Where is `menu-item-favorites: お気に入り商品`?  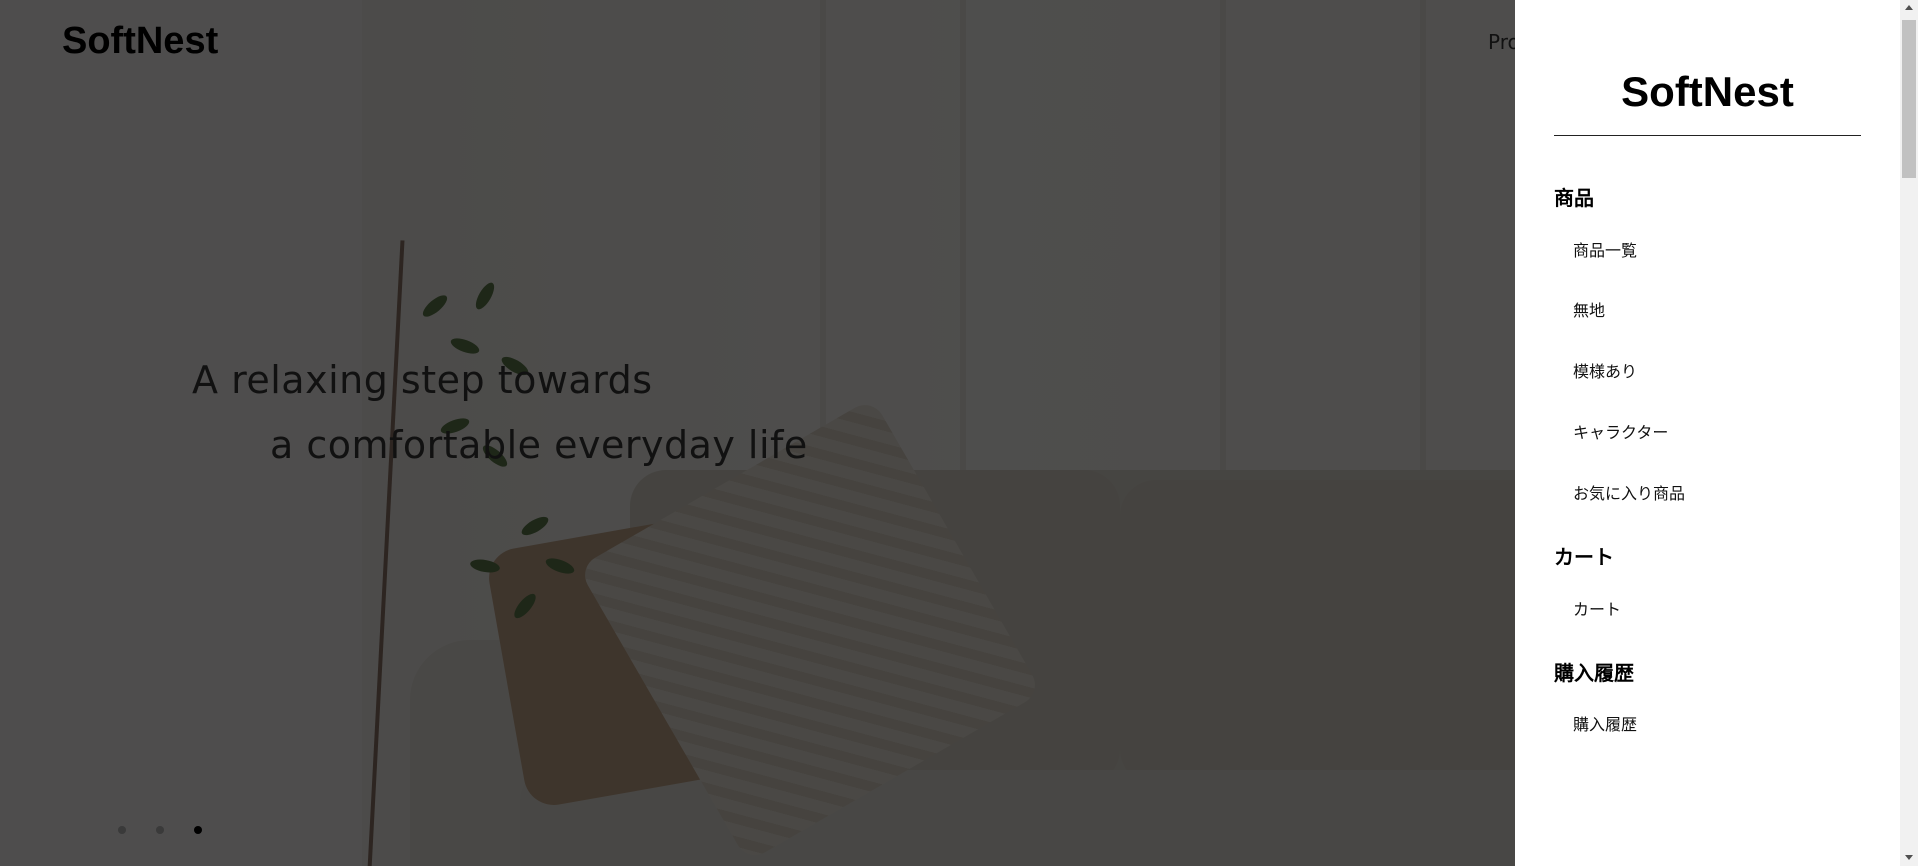 menu-item-favorites: お気に入り商品 is located at coordinates (1629, 492).